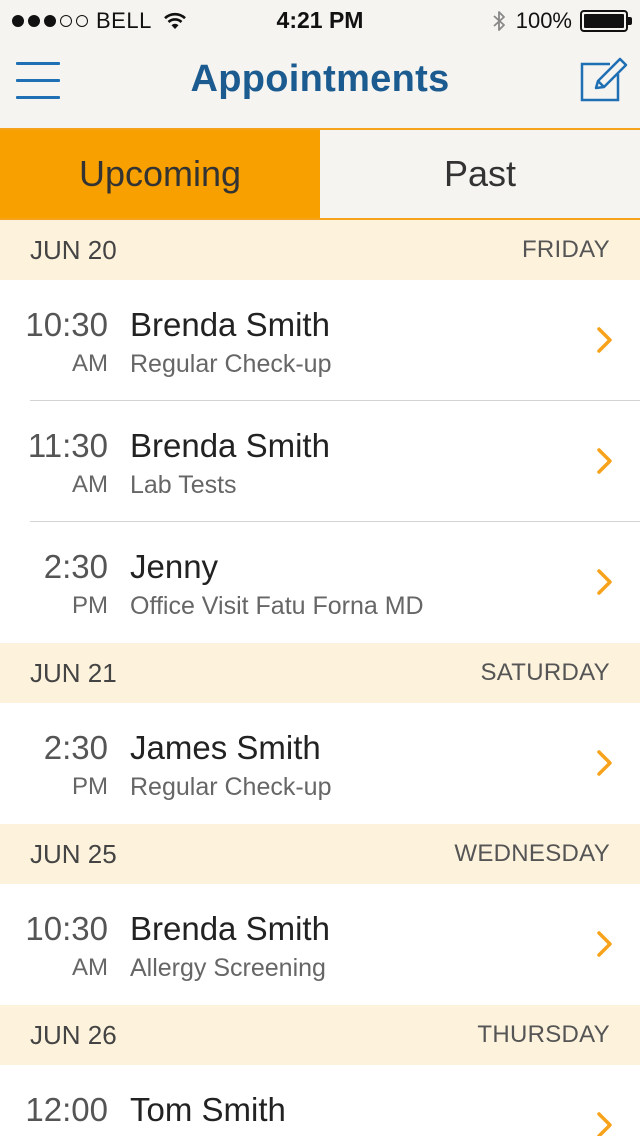  What do you see at coordinates (73, 1034) in the screenshot?
I see `day-date: JUN 26` at bounding box center [73, 1034].